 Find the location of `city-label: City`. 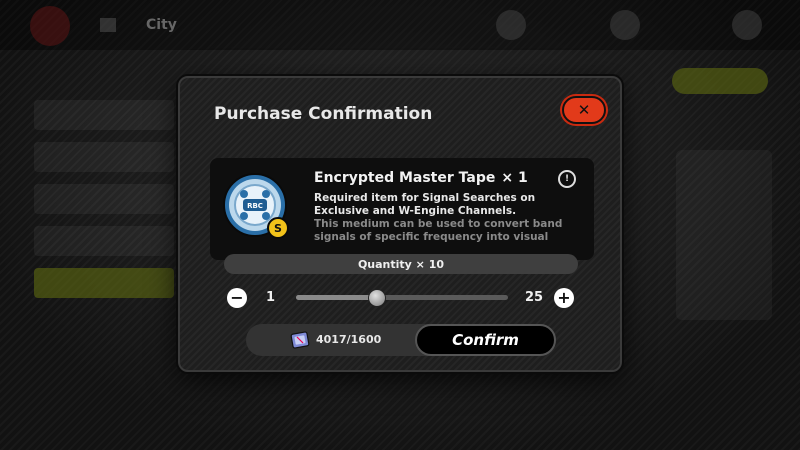

city-label: City is located at coordinates (161, 25).